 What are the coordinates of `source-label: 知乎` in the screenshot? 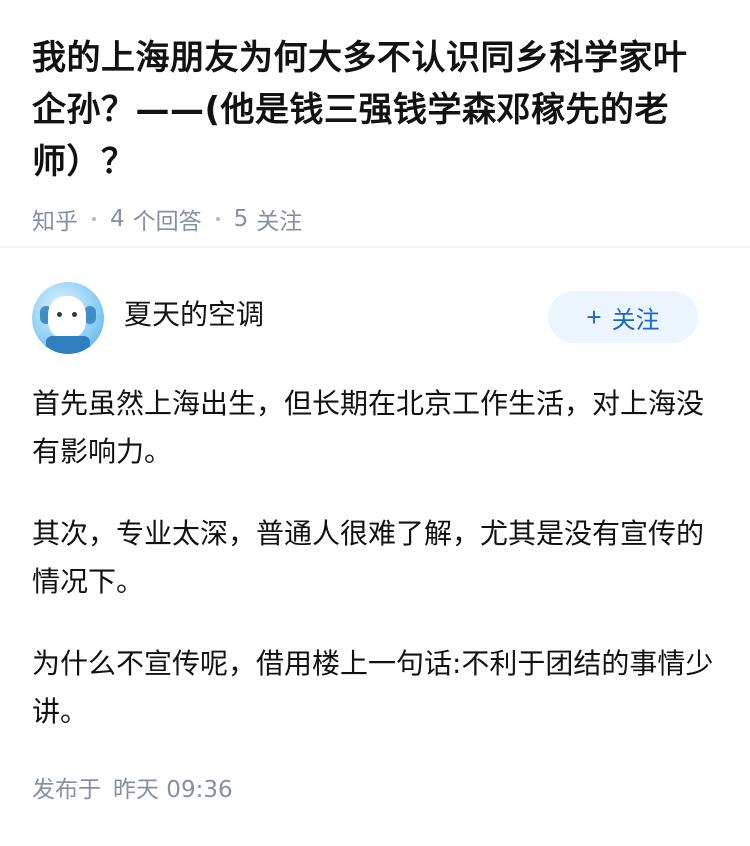 It's located at (55, 219).